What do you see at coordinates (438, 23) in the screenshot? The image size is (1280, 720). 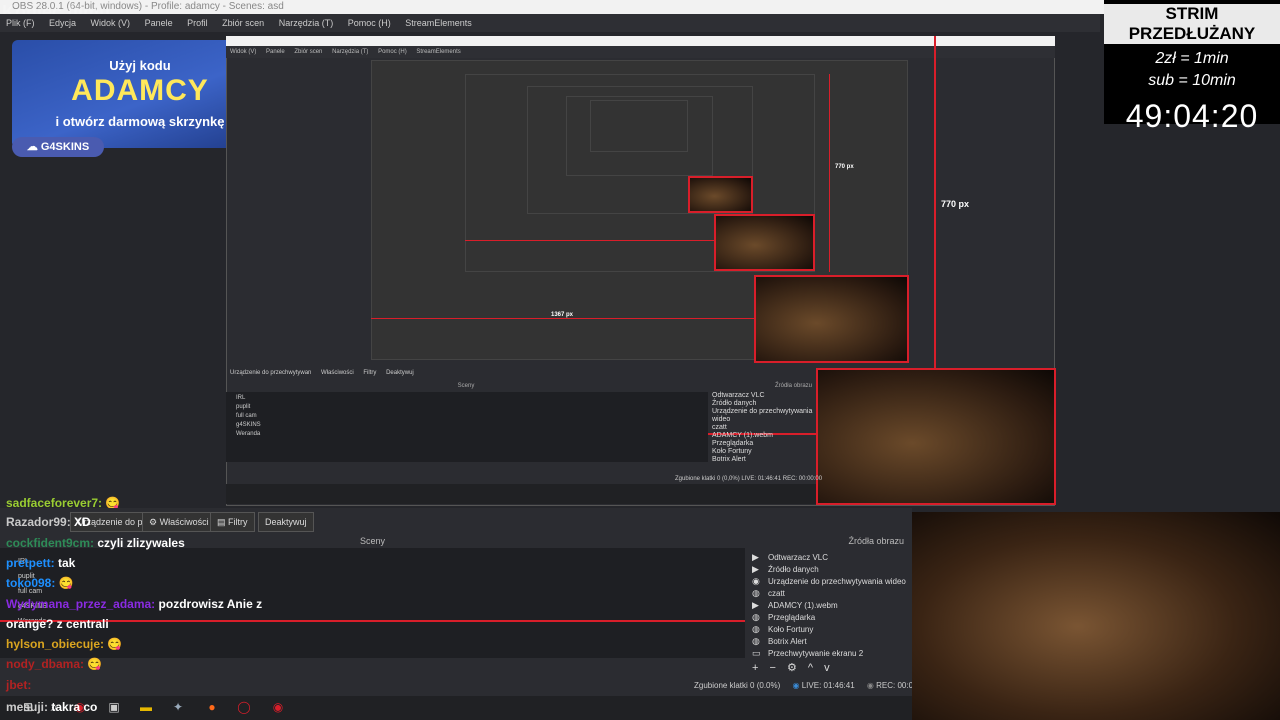 I see `menu-streamelements: StreamElements` at bounding box center [438, 23].